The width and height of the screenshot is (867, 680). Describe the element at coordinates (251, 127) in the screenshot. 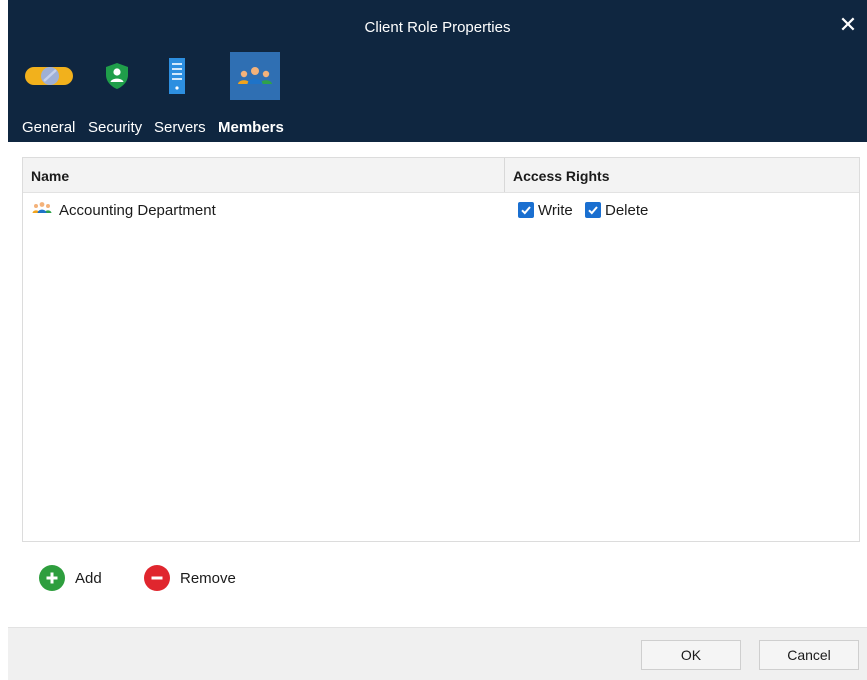

I see `tab-members-label: Members` at that location.